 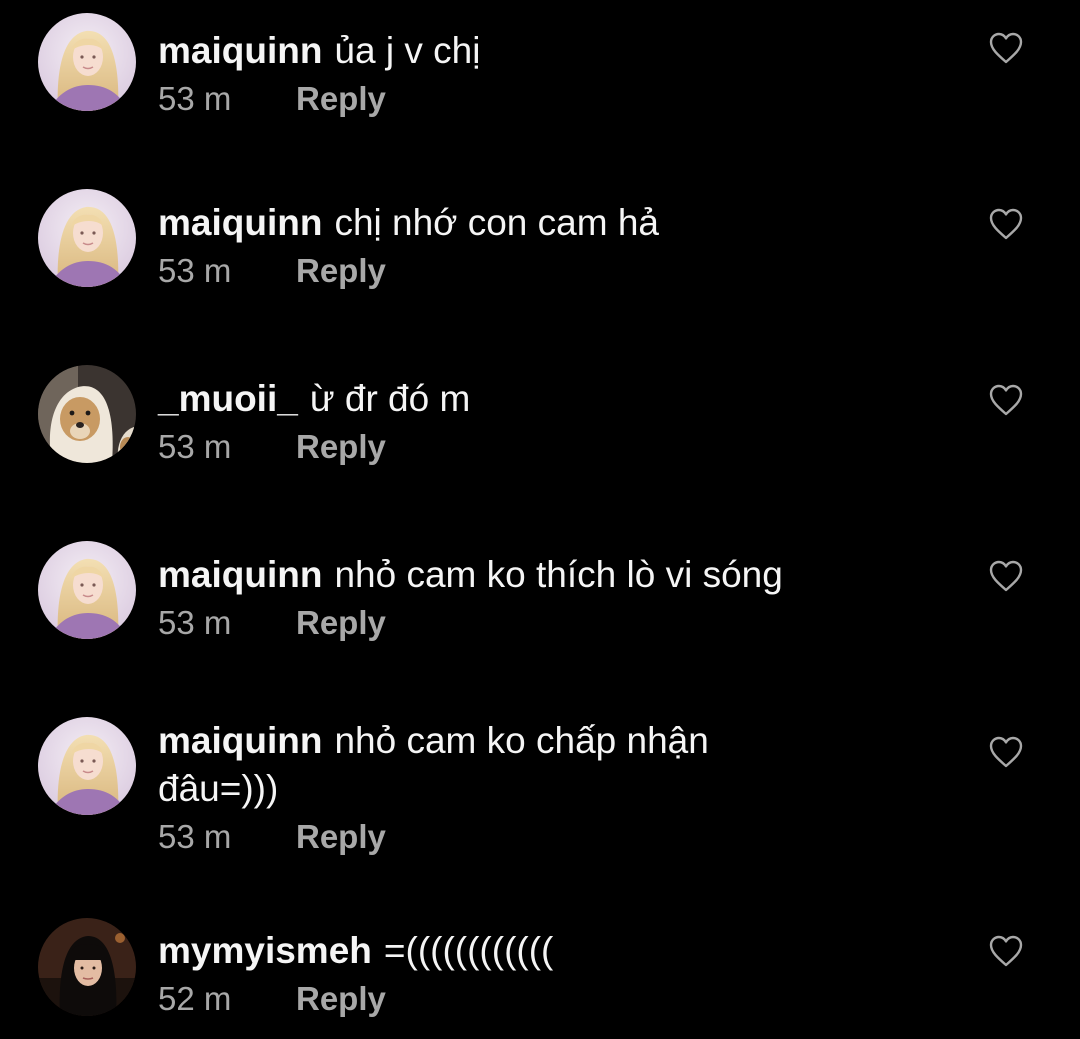 I want to click on comment-text: ừ đr đó m, so click(x=390, y=398).